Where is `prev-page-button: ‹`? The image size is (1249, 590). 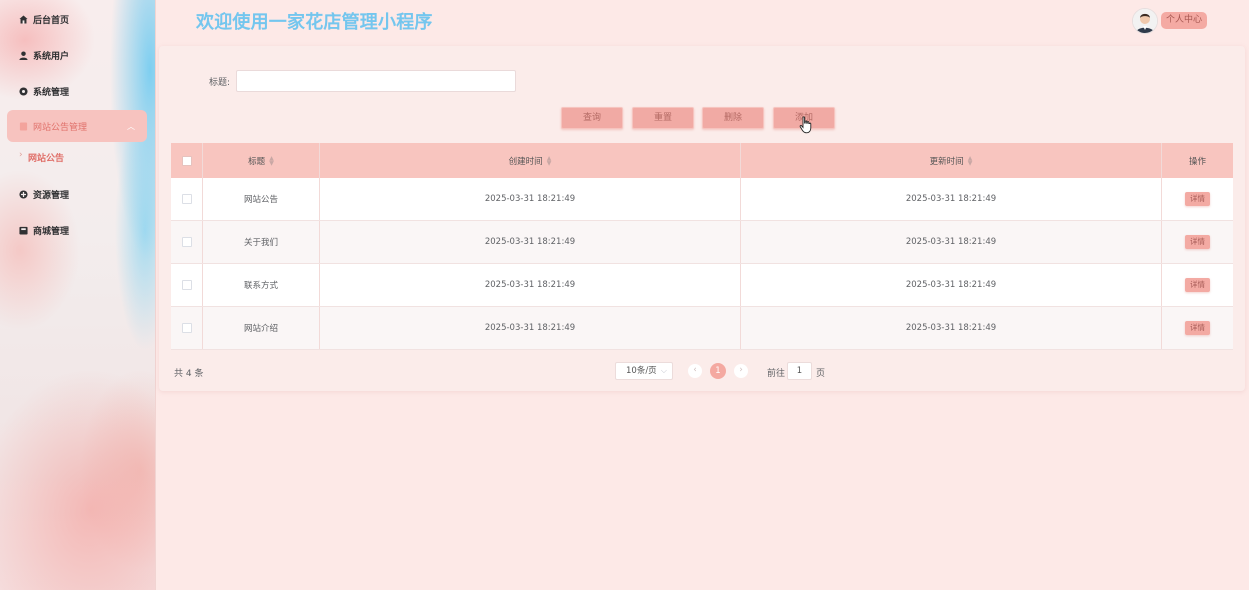
prev-page-button: ‹ is located at coordinates (695, 371).